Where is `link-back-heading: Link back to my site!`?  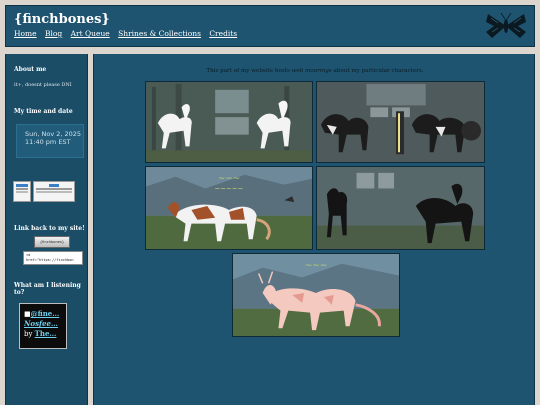
link-back-heading: Link back to my site! is located at coordinates (49, 228).